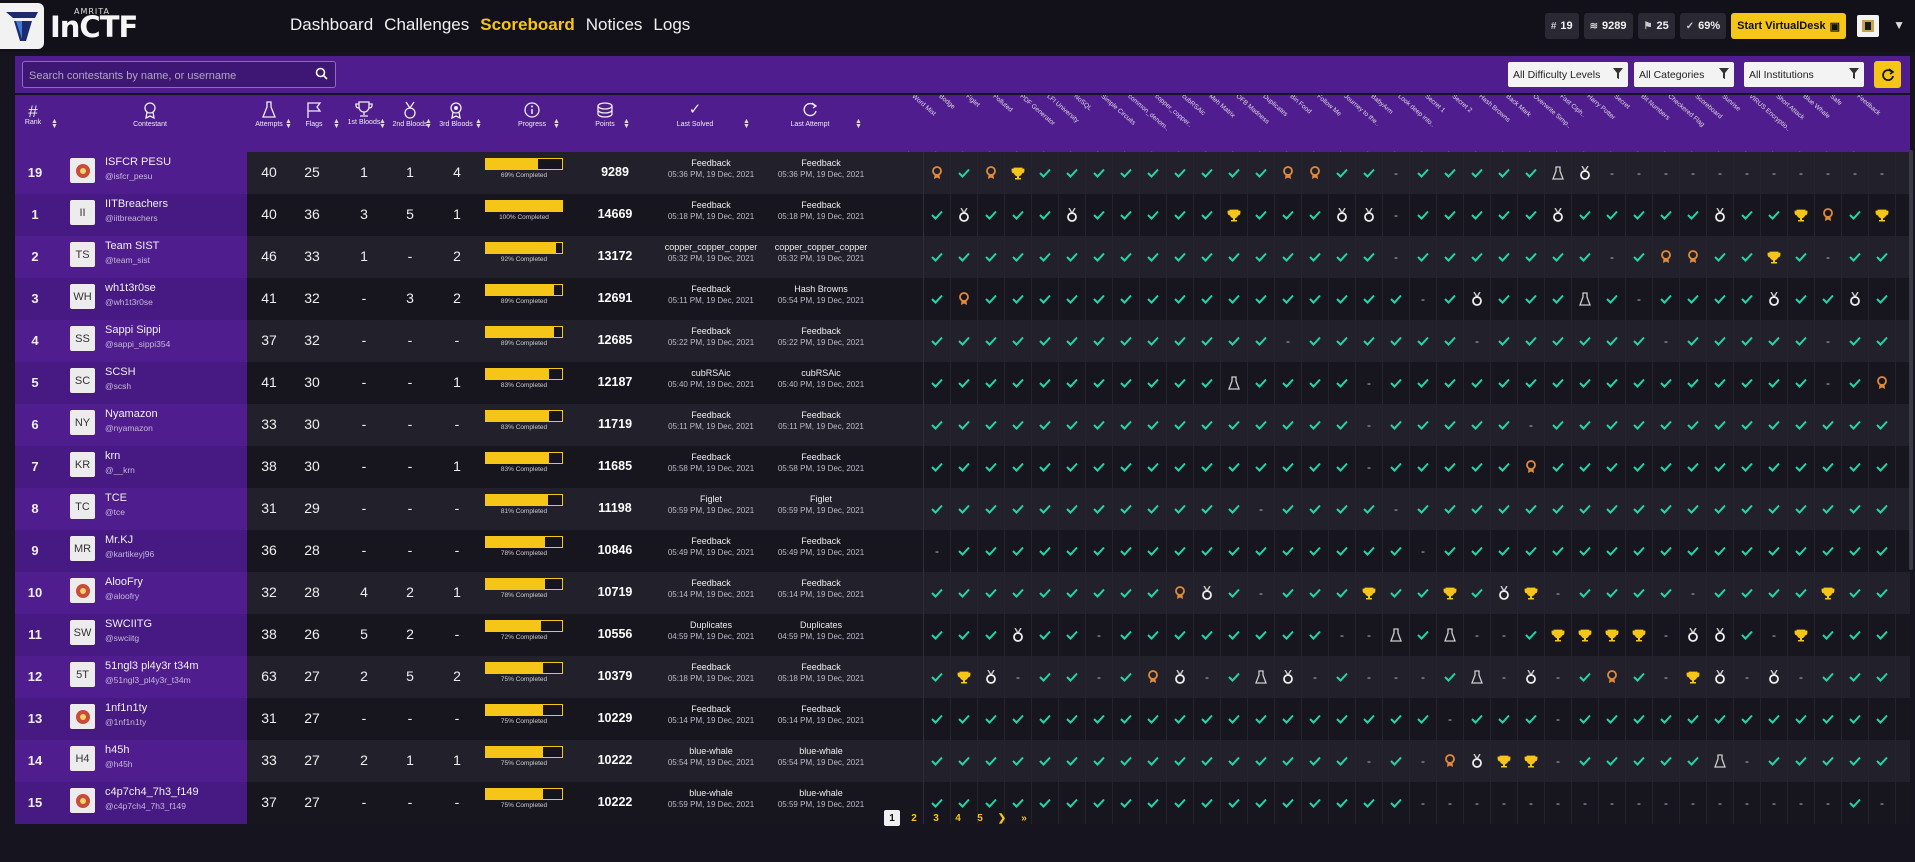  I want to click on col-progress: Progress, so click(532, 115).